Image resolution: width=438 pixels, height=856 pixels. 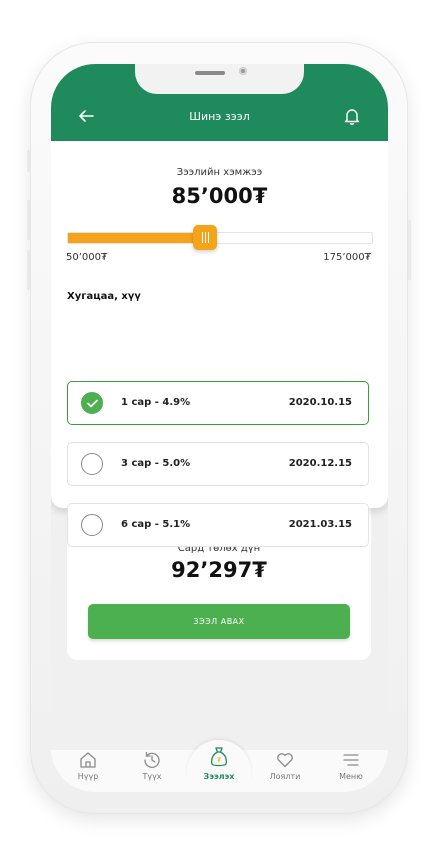 I want to click on term-option-date: 2021.03.15, so click(x=320, y=524).